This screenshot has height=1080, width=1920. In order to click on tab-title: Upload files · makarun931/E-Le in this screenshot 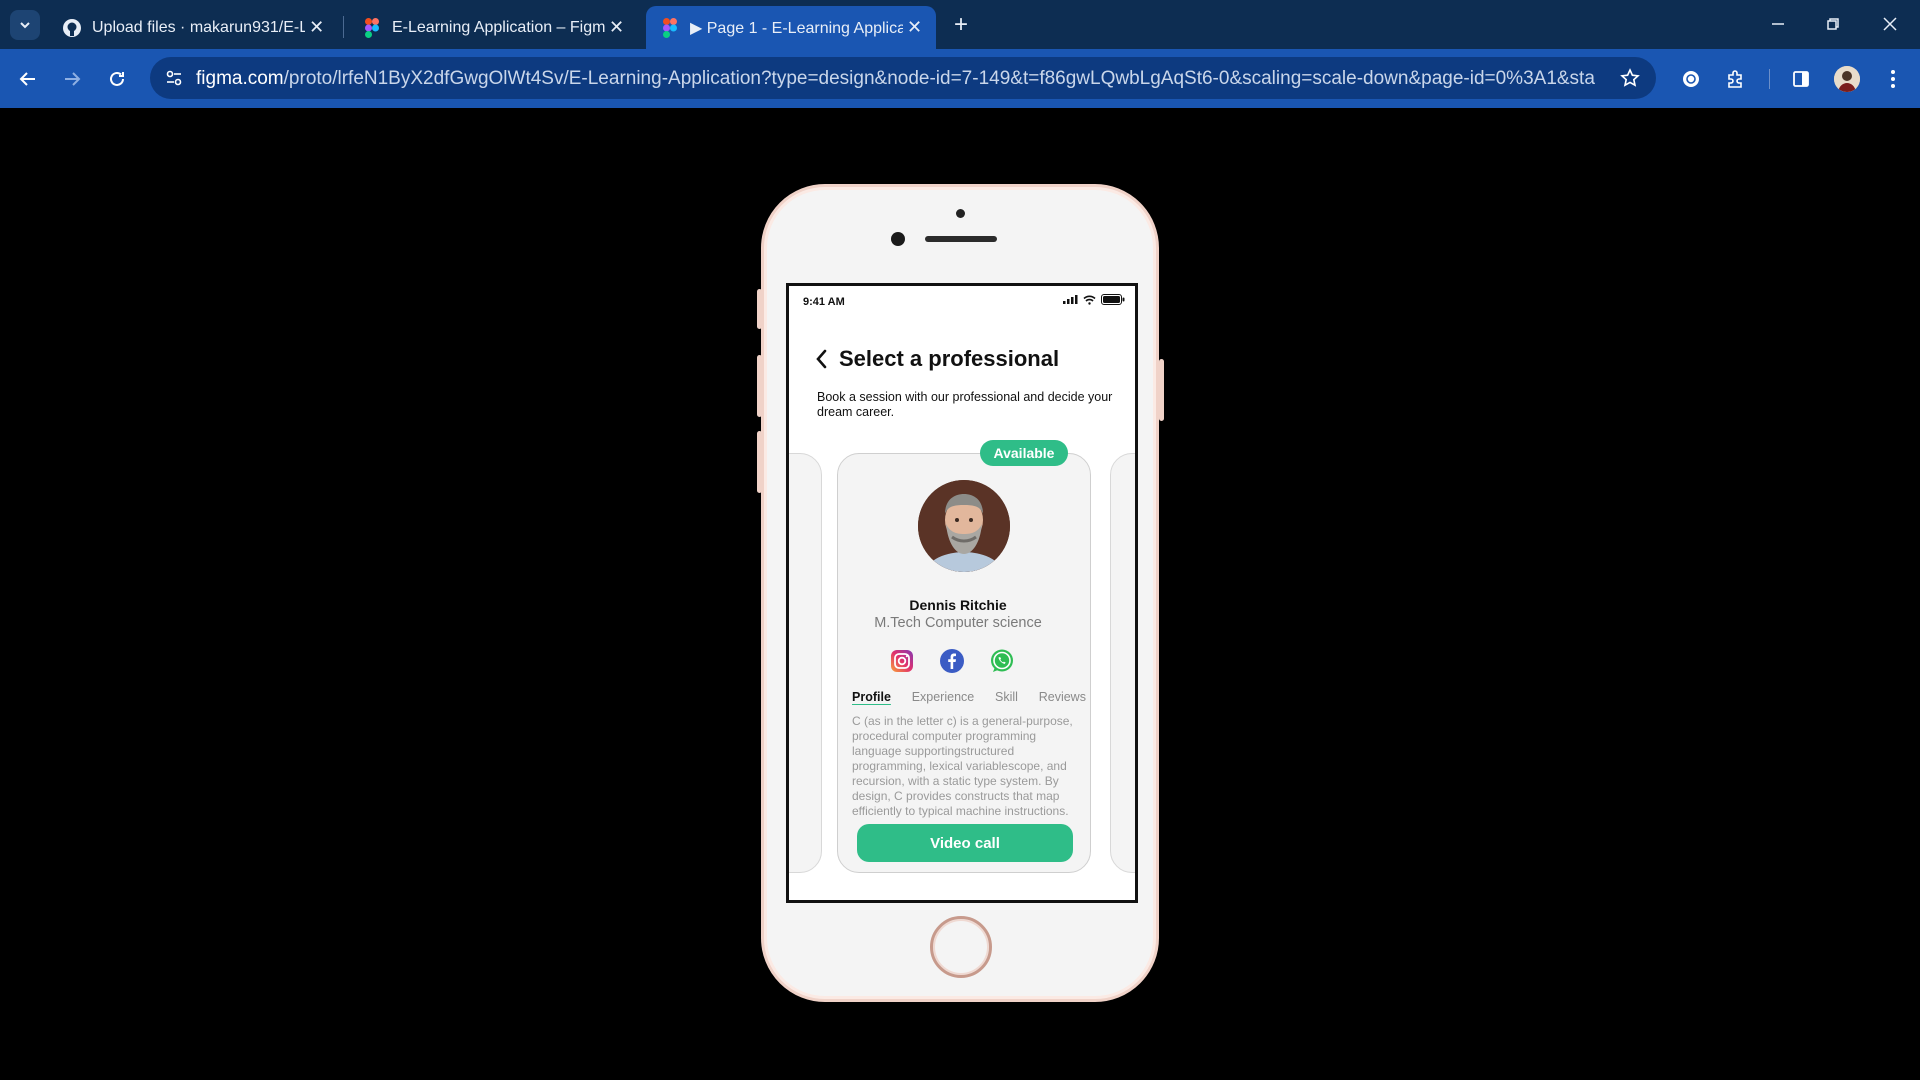, I will do `click(199, 27)`.